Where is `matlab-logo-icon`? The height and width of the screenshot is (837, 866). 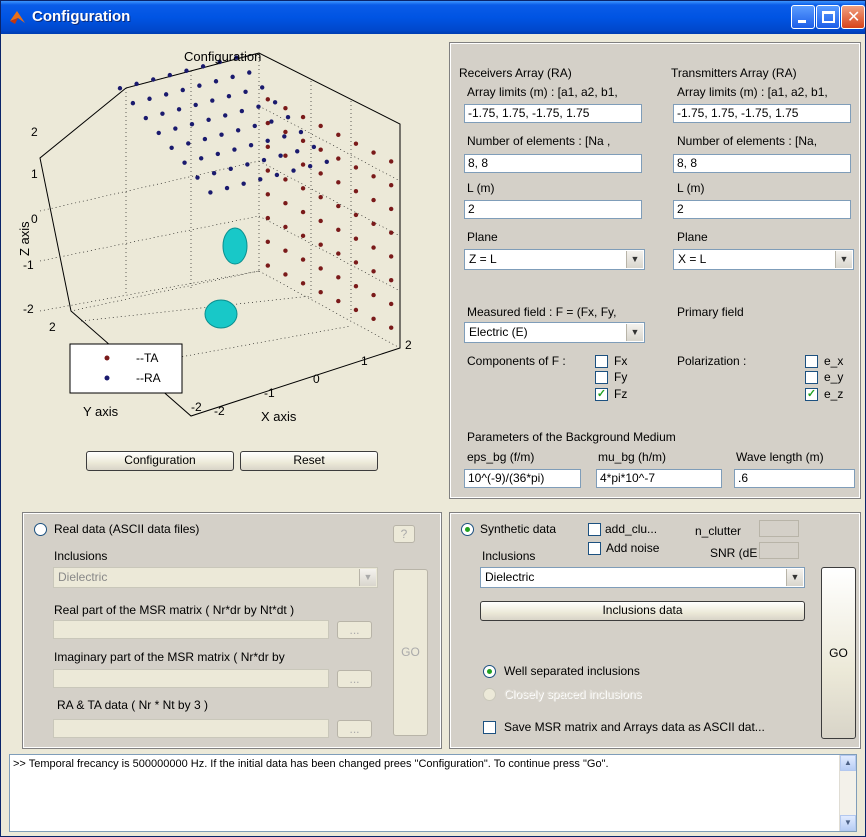 matlab-logo-icon is located at coordinates (17, 17).